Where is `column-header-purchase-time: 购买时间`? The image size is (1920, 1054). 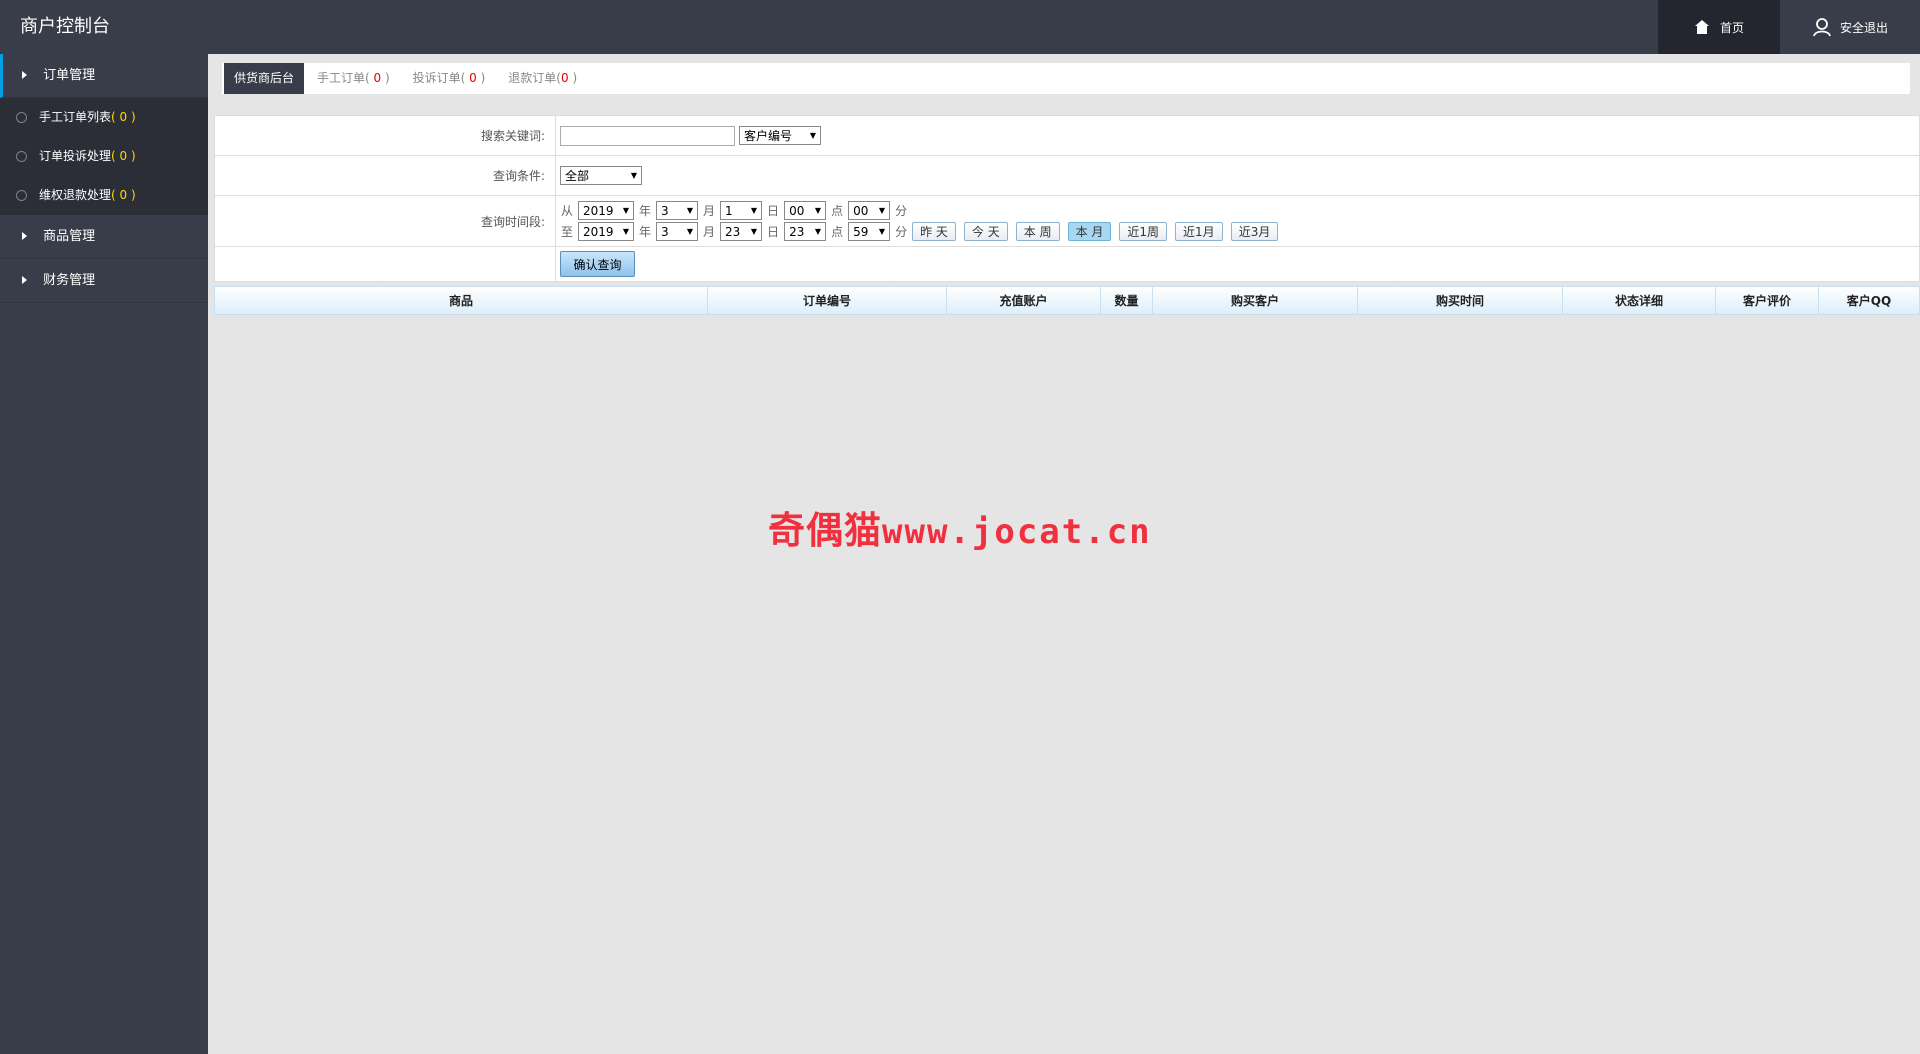 column-header-purchase-time: 购买时间 is located at coordinates (1460, 300).